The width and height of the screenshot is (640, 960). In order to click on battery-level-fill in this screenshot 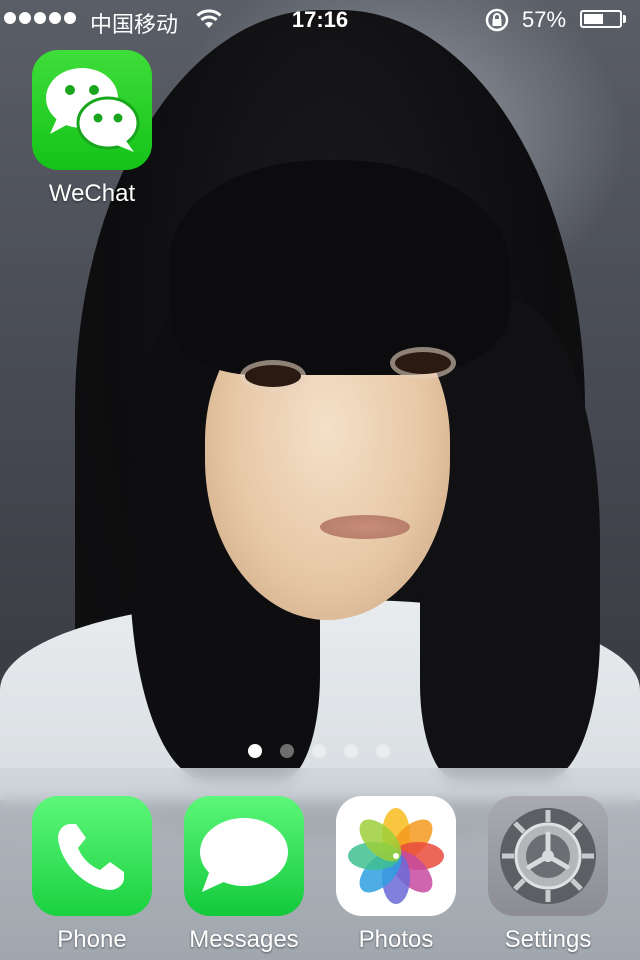, I will do `click(593, 19)`.